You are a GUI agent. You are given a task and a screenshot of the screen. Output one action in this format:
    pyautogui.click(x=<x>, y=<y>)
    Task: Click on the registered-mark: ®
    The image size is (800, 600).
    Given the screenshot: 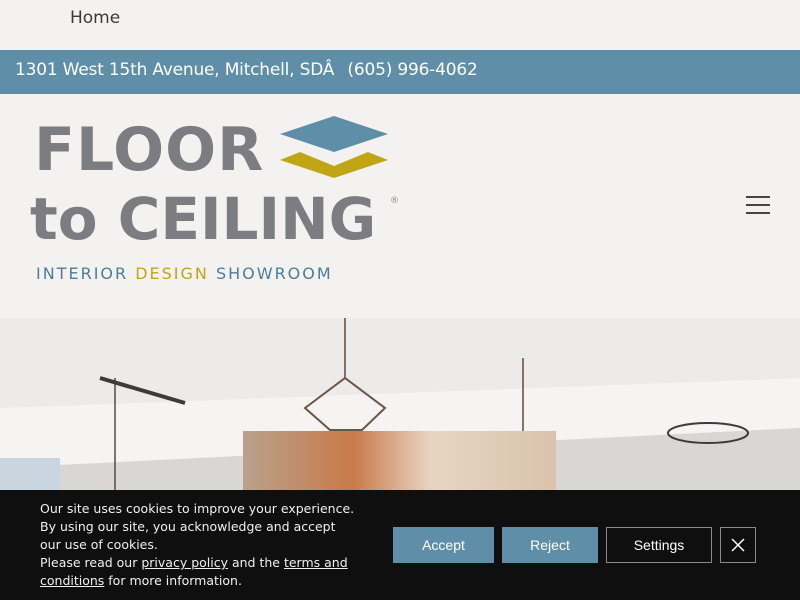 What is the action you would take?
    pyautogui.click(x=394, y=201)
    